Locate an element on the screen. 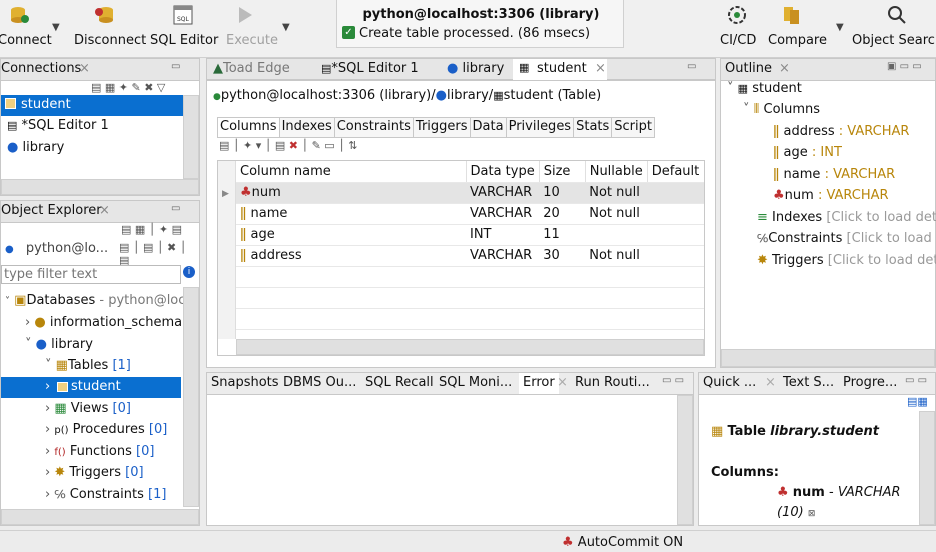  tab-sql-recall: SQL Recall is located at coordinates (399, 382).